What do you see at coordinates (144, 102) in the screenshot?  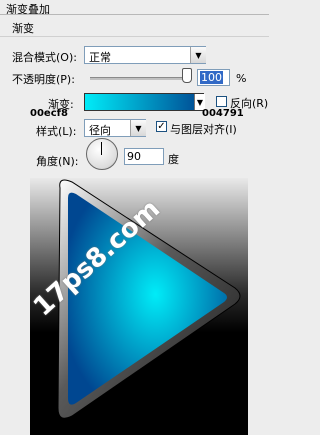 I see `gradient-swatch` at bounding box center [144, 102].